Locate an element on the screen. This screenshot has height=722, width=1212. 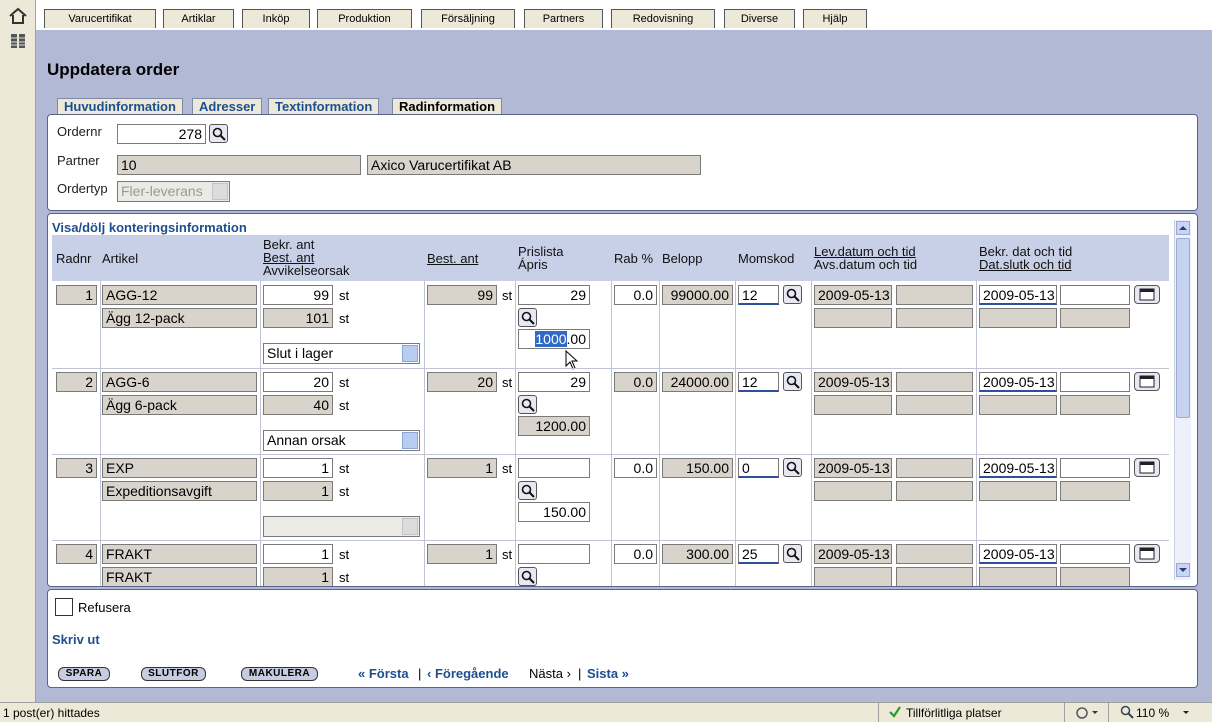
rows-scrollbar is located at coordinates (1182, 400).